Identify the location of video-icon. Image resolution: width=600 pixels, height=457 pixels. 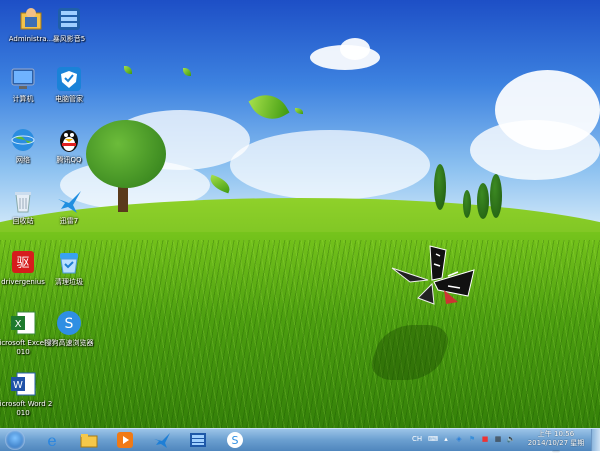
(198, 440).